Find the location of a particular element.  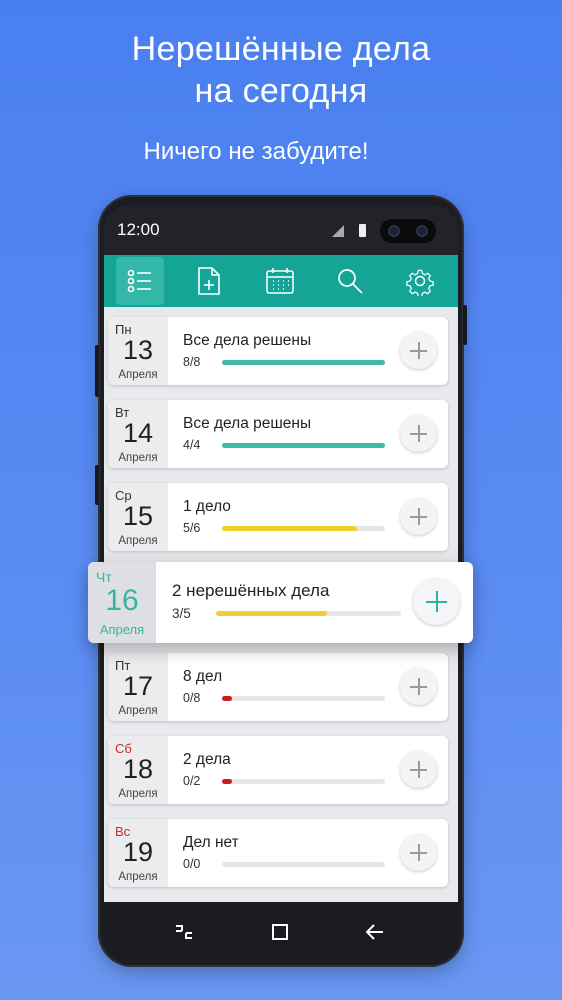

date-box: Чт 16 Апреля is located at coordinates (122, 602).